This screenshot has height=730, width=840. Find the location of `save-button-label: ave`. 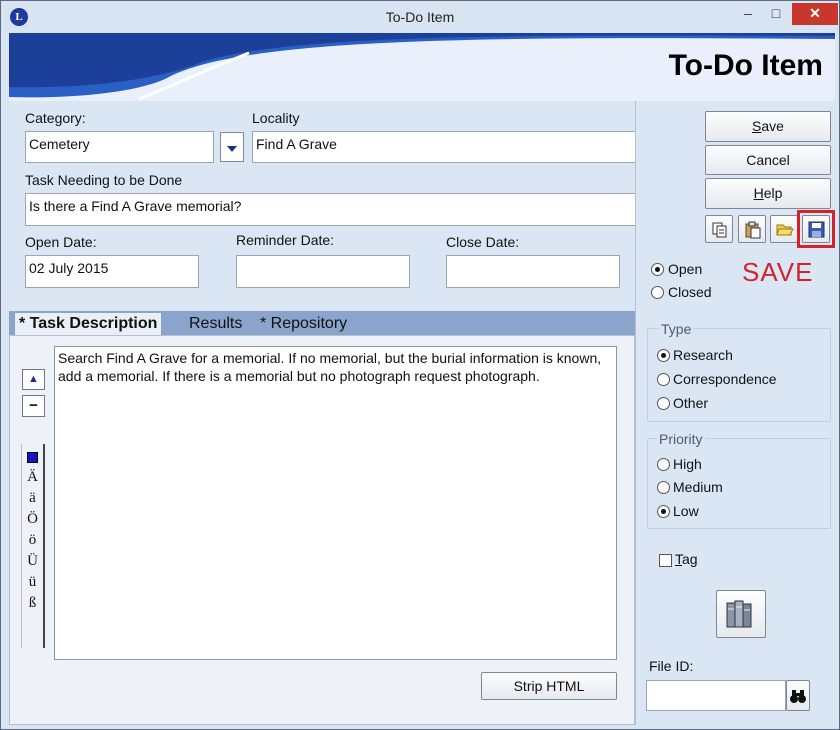

save-button-label: ave is located at coordinates (772, 126).